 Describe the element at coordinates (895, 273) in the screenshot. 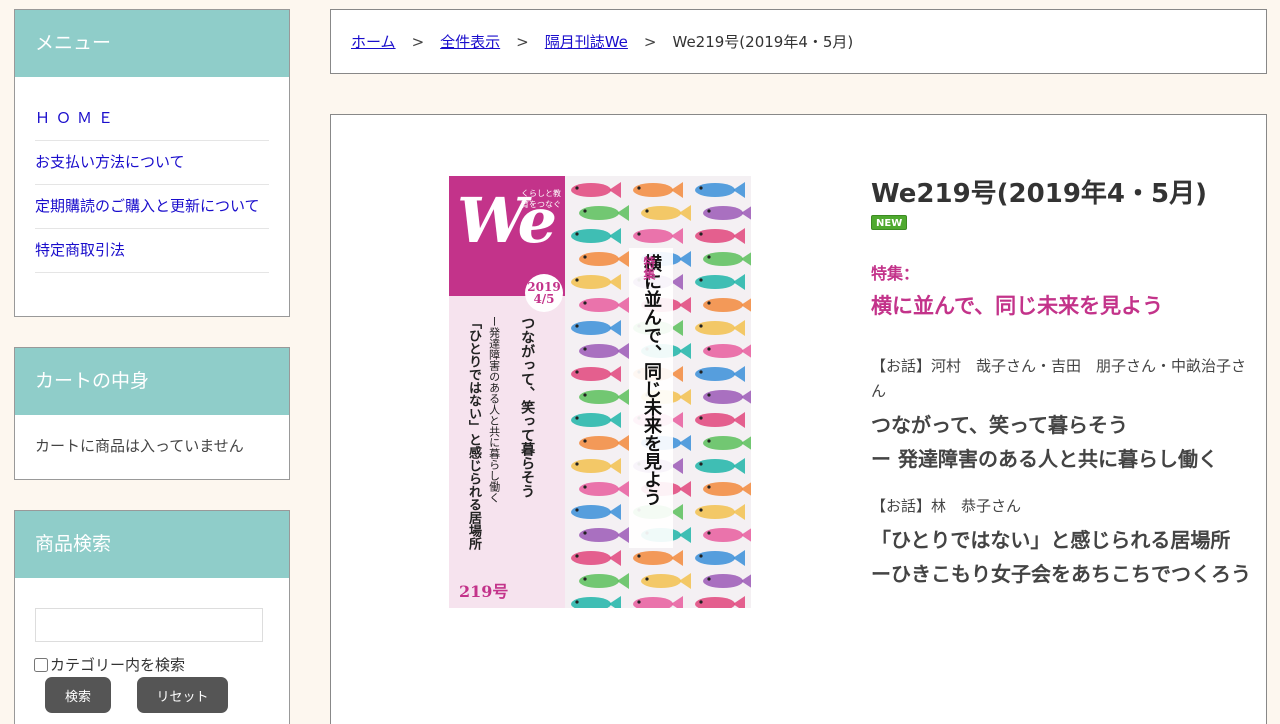

I see `feature-label: 特集：` at that location.